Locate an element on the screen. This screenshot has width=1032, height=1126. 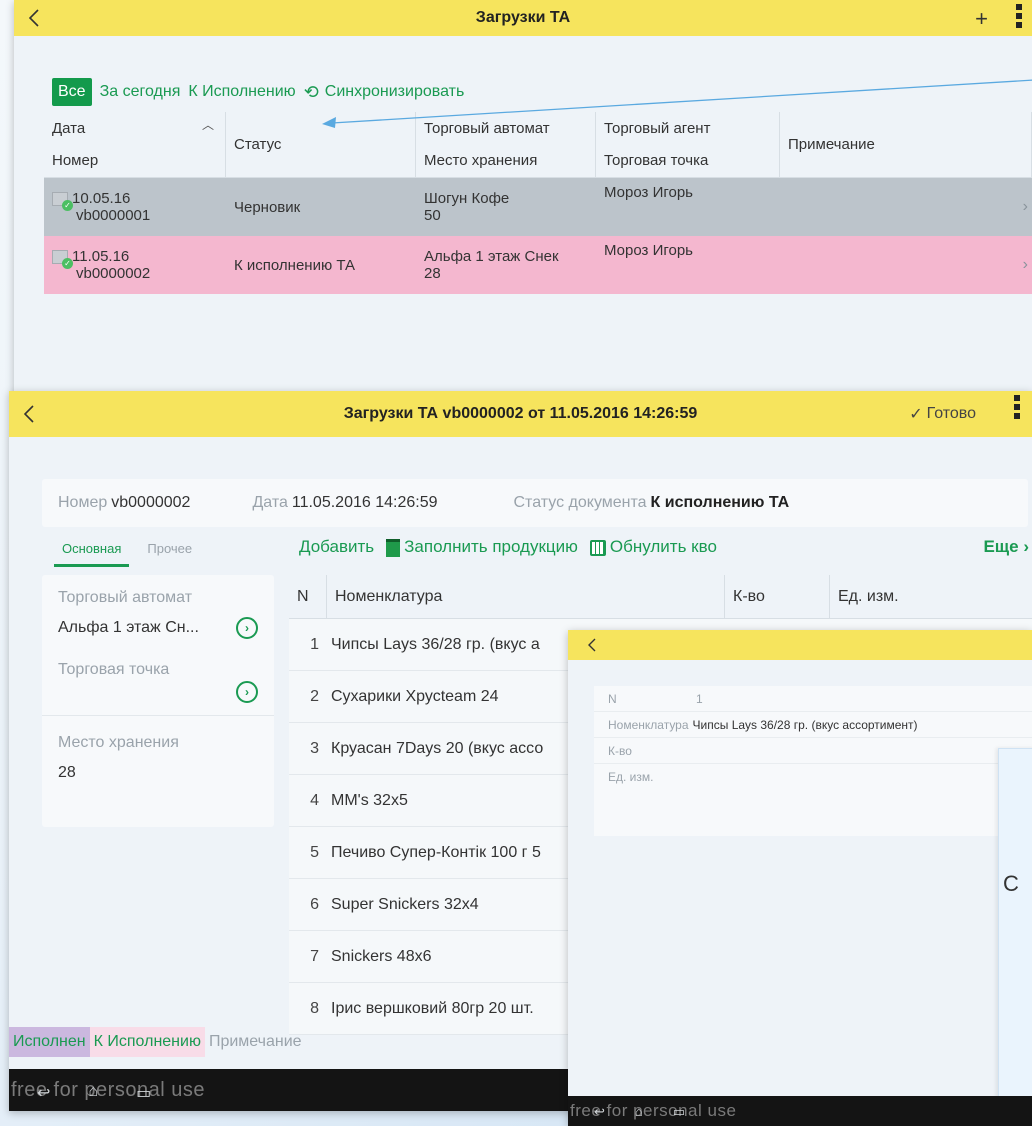
chevron-right-icon: › is located at coordinates (1025, 264).